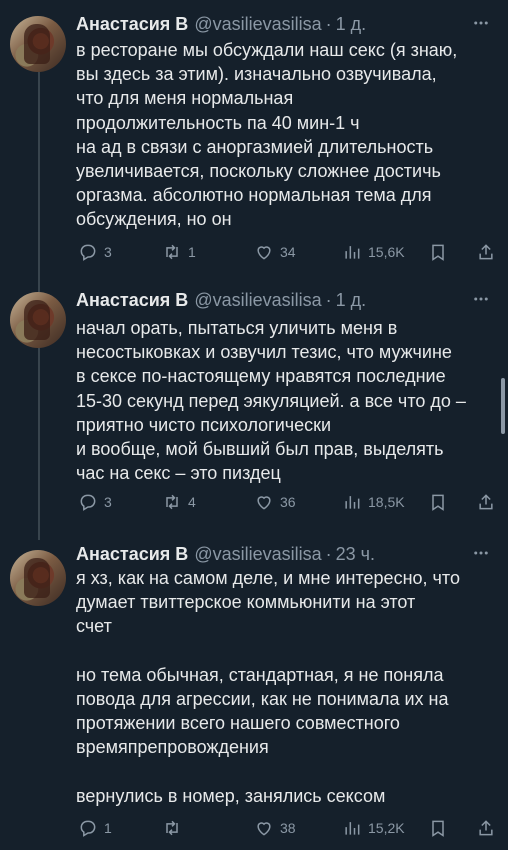 This screenshot has height=850, width=508. What do you see at coordinates (108, 828) in the screenshot?
I see `reply-count: 1` at bounding box center [108, 828].